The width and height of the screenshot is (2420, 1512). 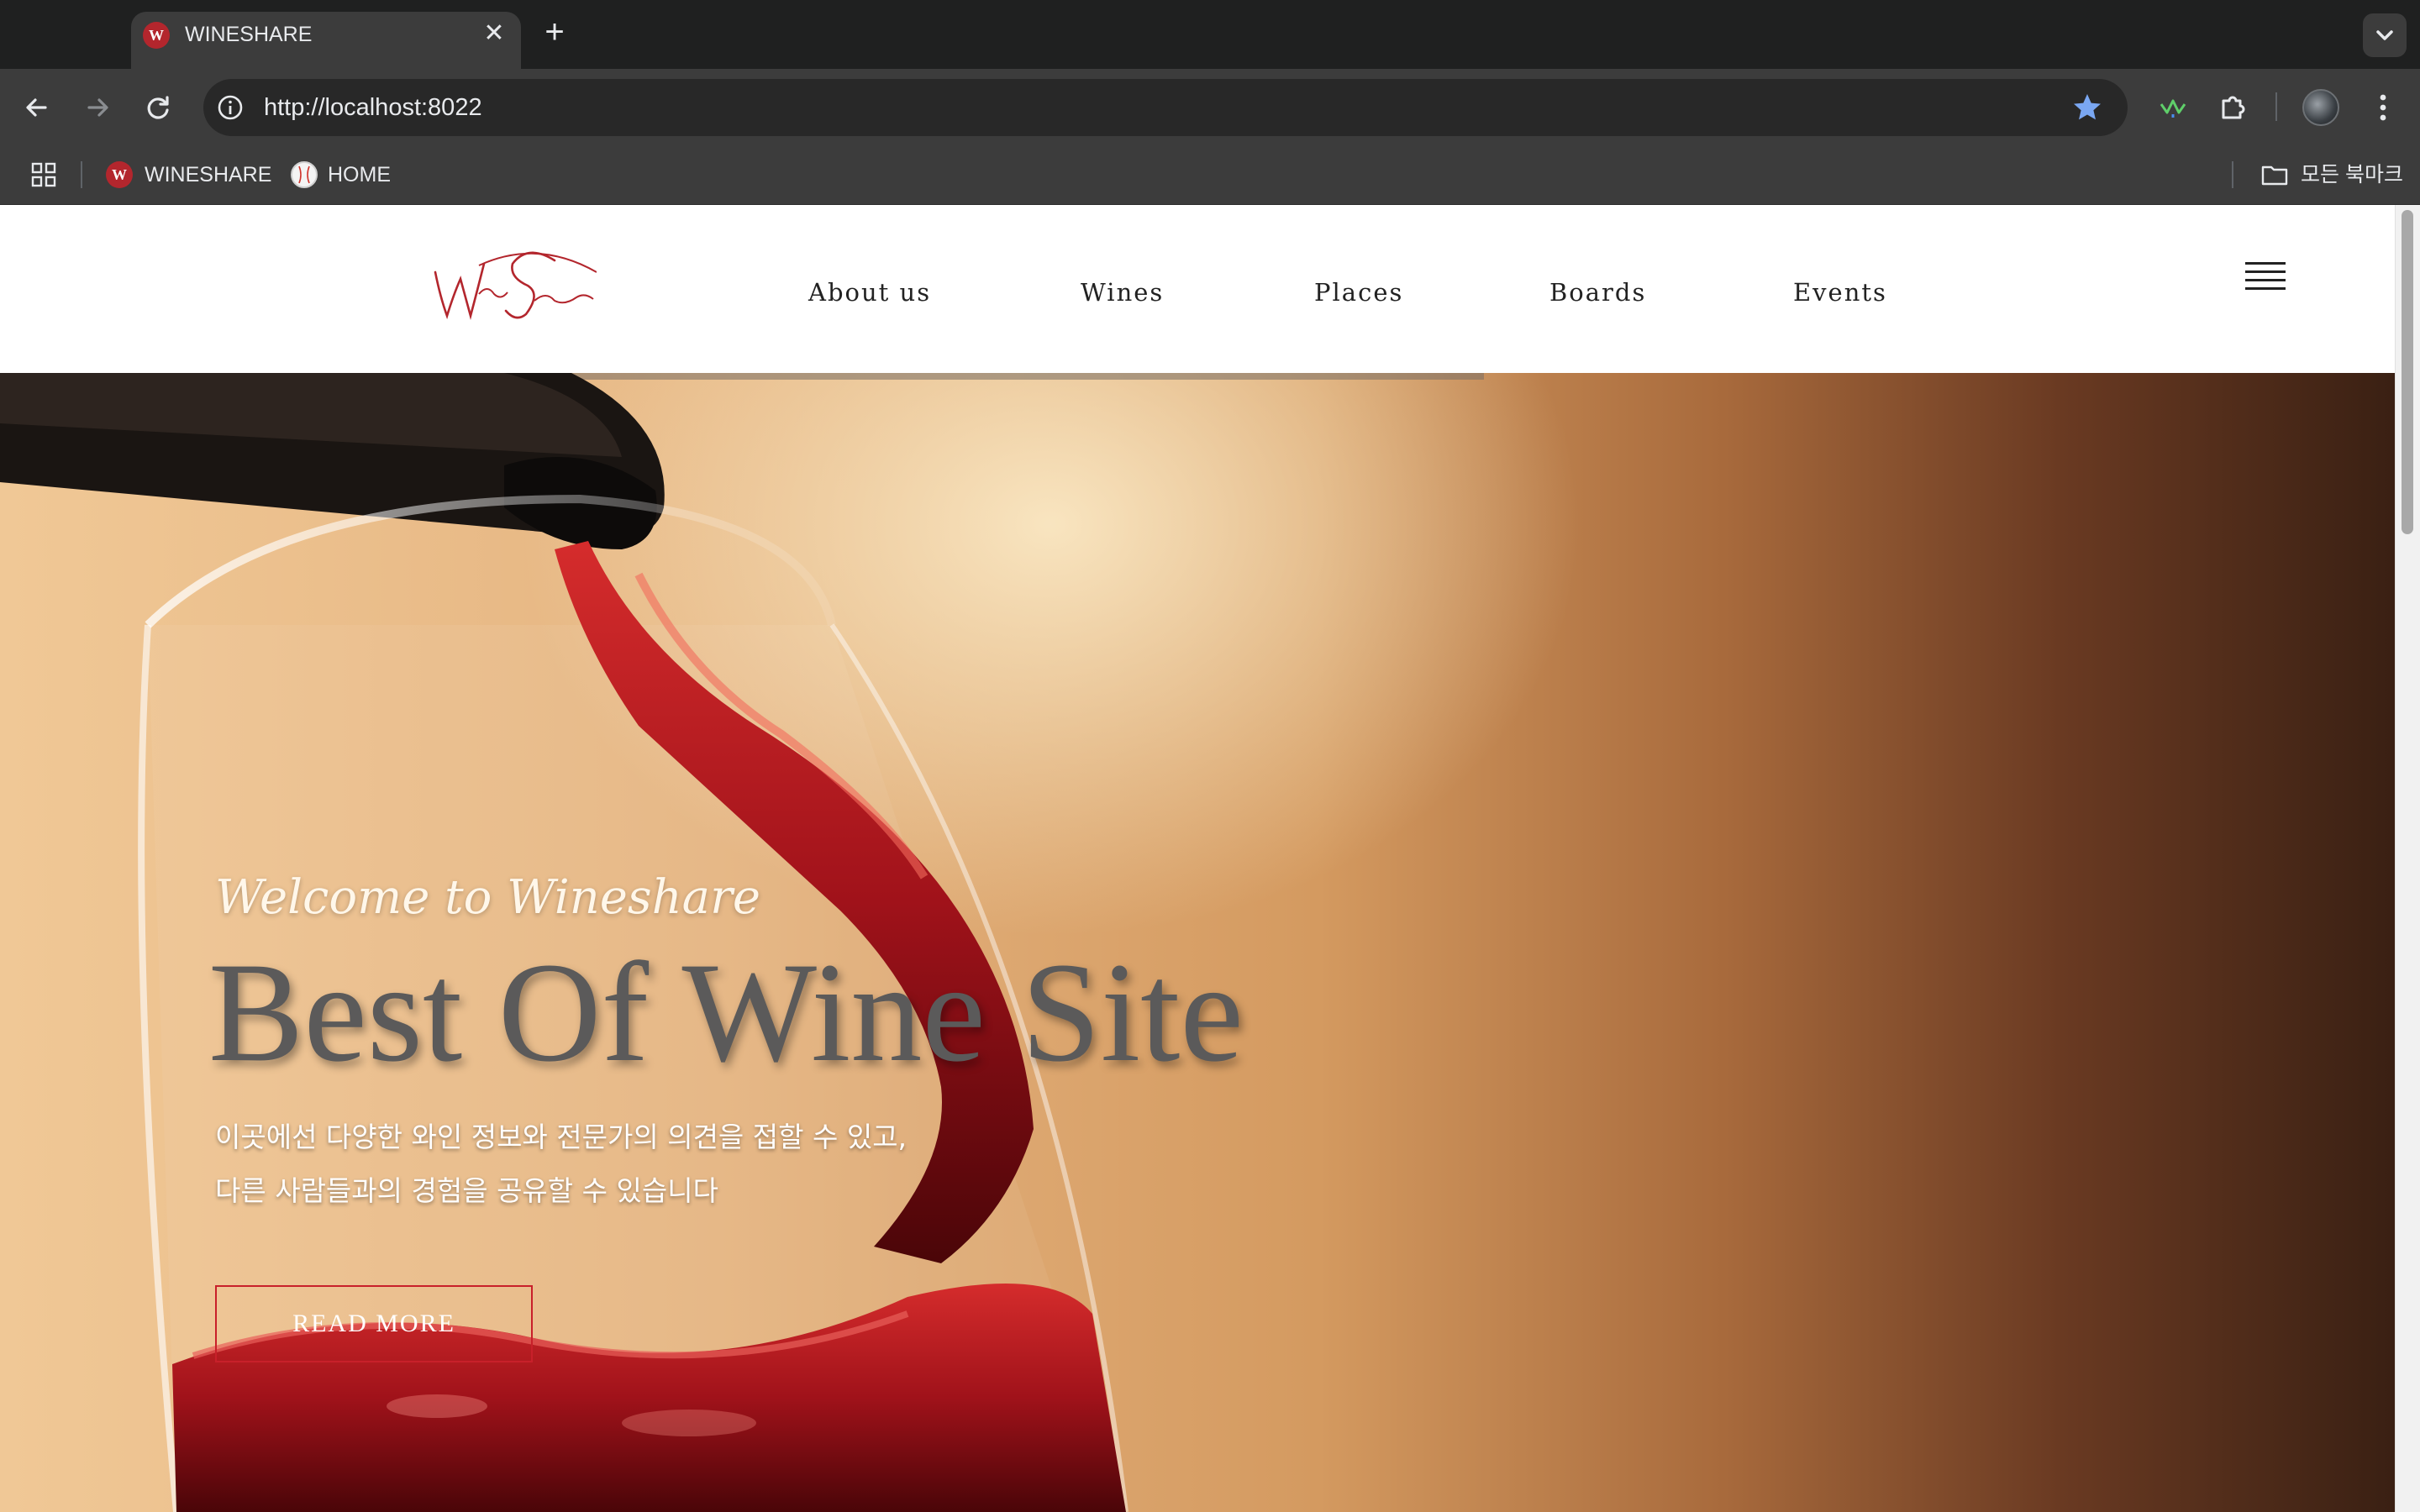 I want to click on hero-description-line-2: 다른 사람들과의 경험을 공유할 수 있습니다, so click(x=466, y=1190).